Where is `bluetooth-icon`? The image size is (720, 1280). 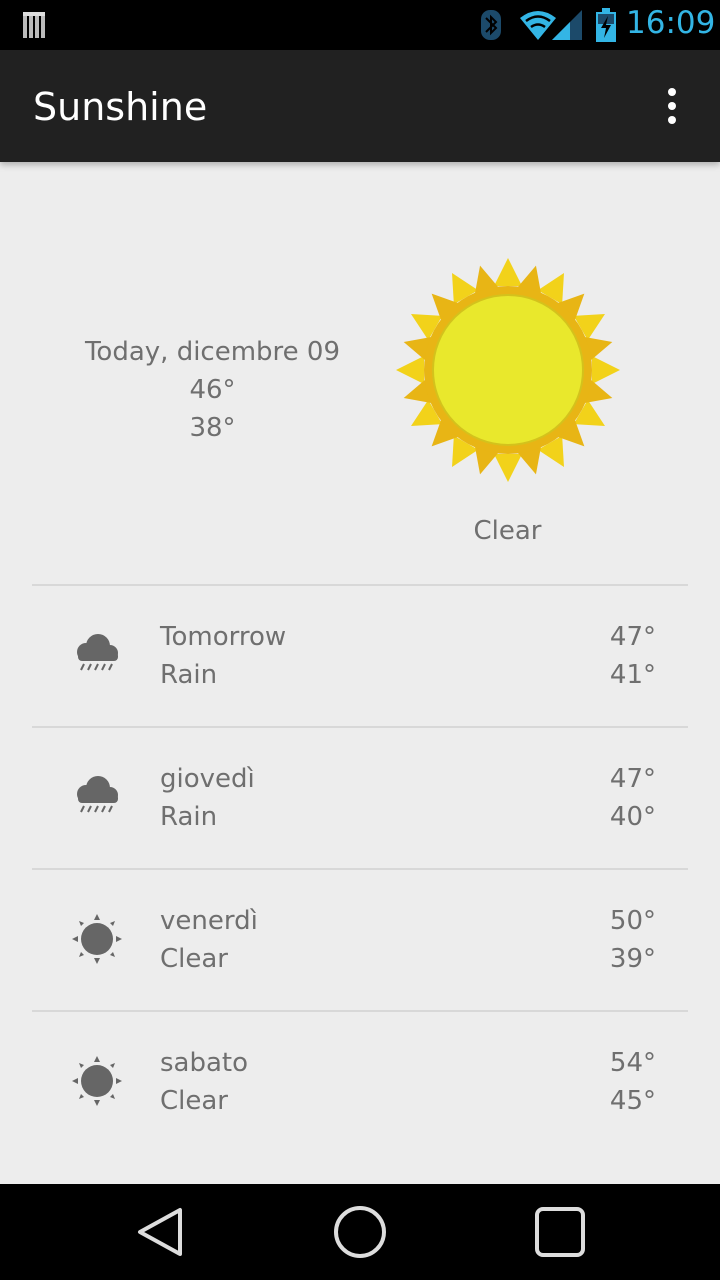 bluetooth-icon is located at coordinates (491, 25).